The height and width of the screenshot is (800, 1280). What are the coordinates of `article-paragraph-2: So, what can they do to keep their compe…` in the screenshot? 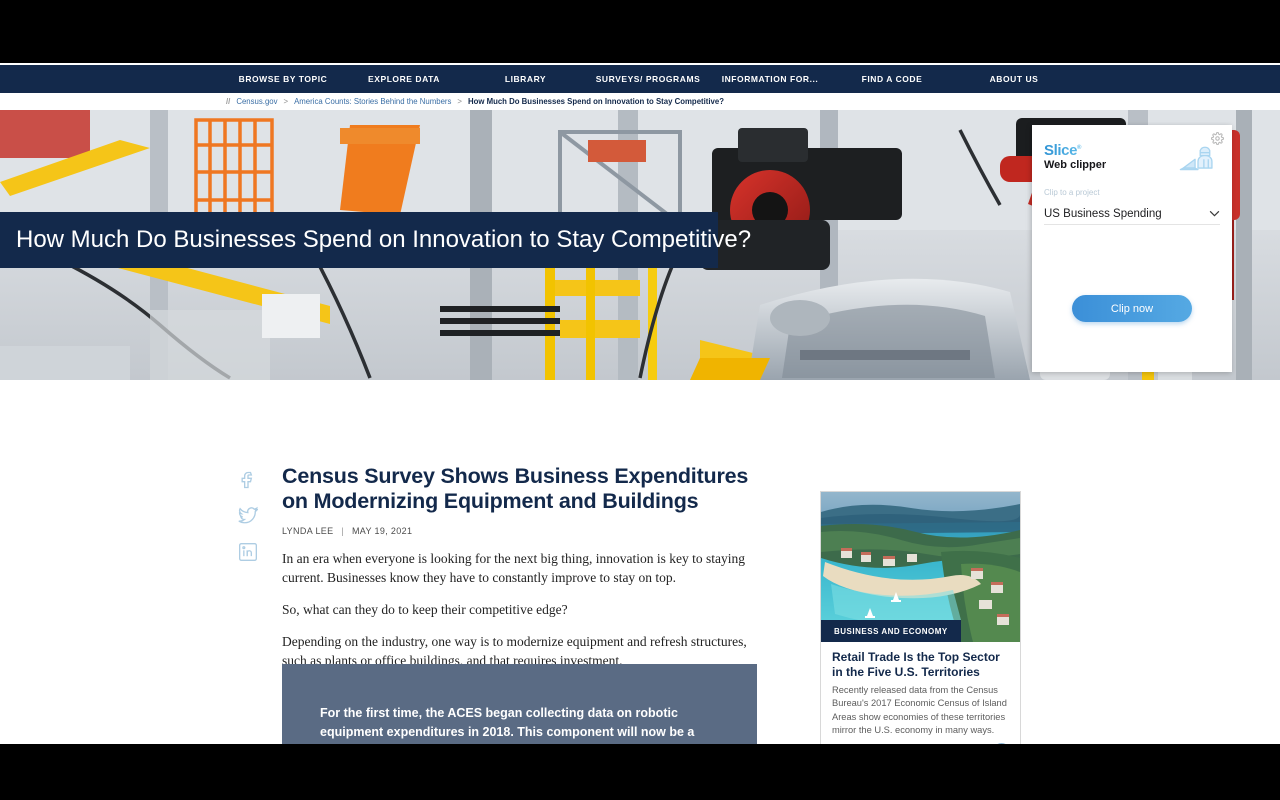 It's located at (425, 609).